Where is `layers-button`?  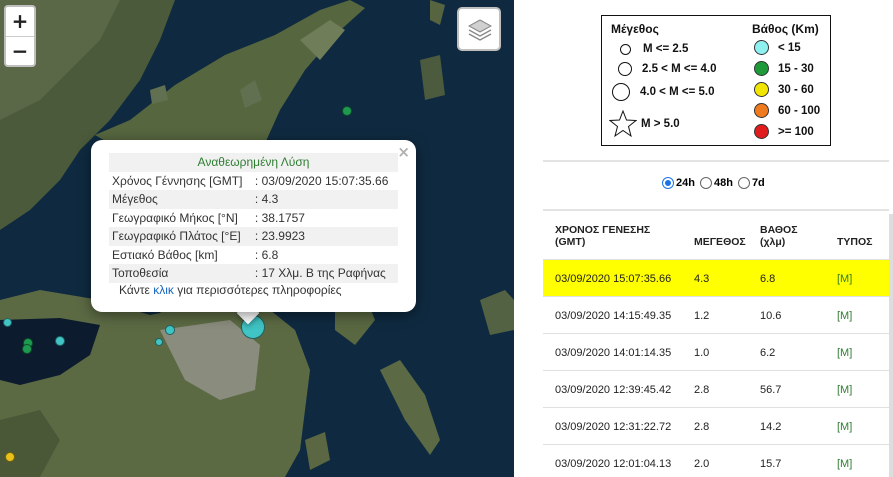 layers-button is located at coordinates (479, 29).